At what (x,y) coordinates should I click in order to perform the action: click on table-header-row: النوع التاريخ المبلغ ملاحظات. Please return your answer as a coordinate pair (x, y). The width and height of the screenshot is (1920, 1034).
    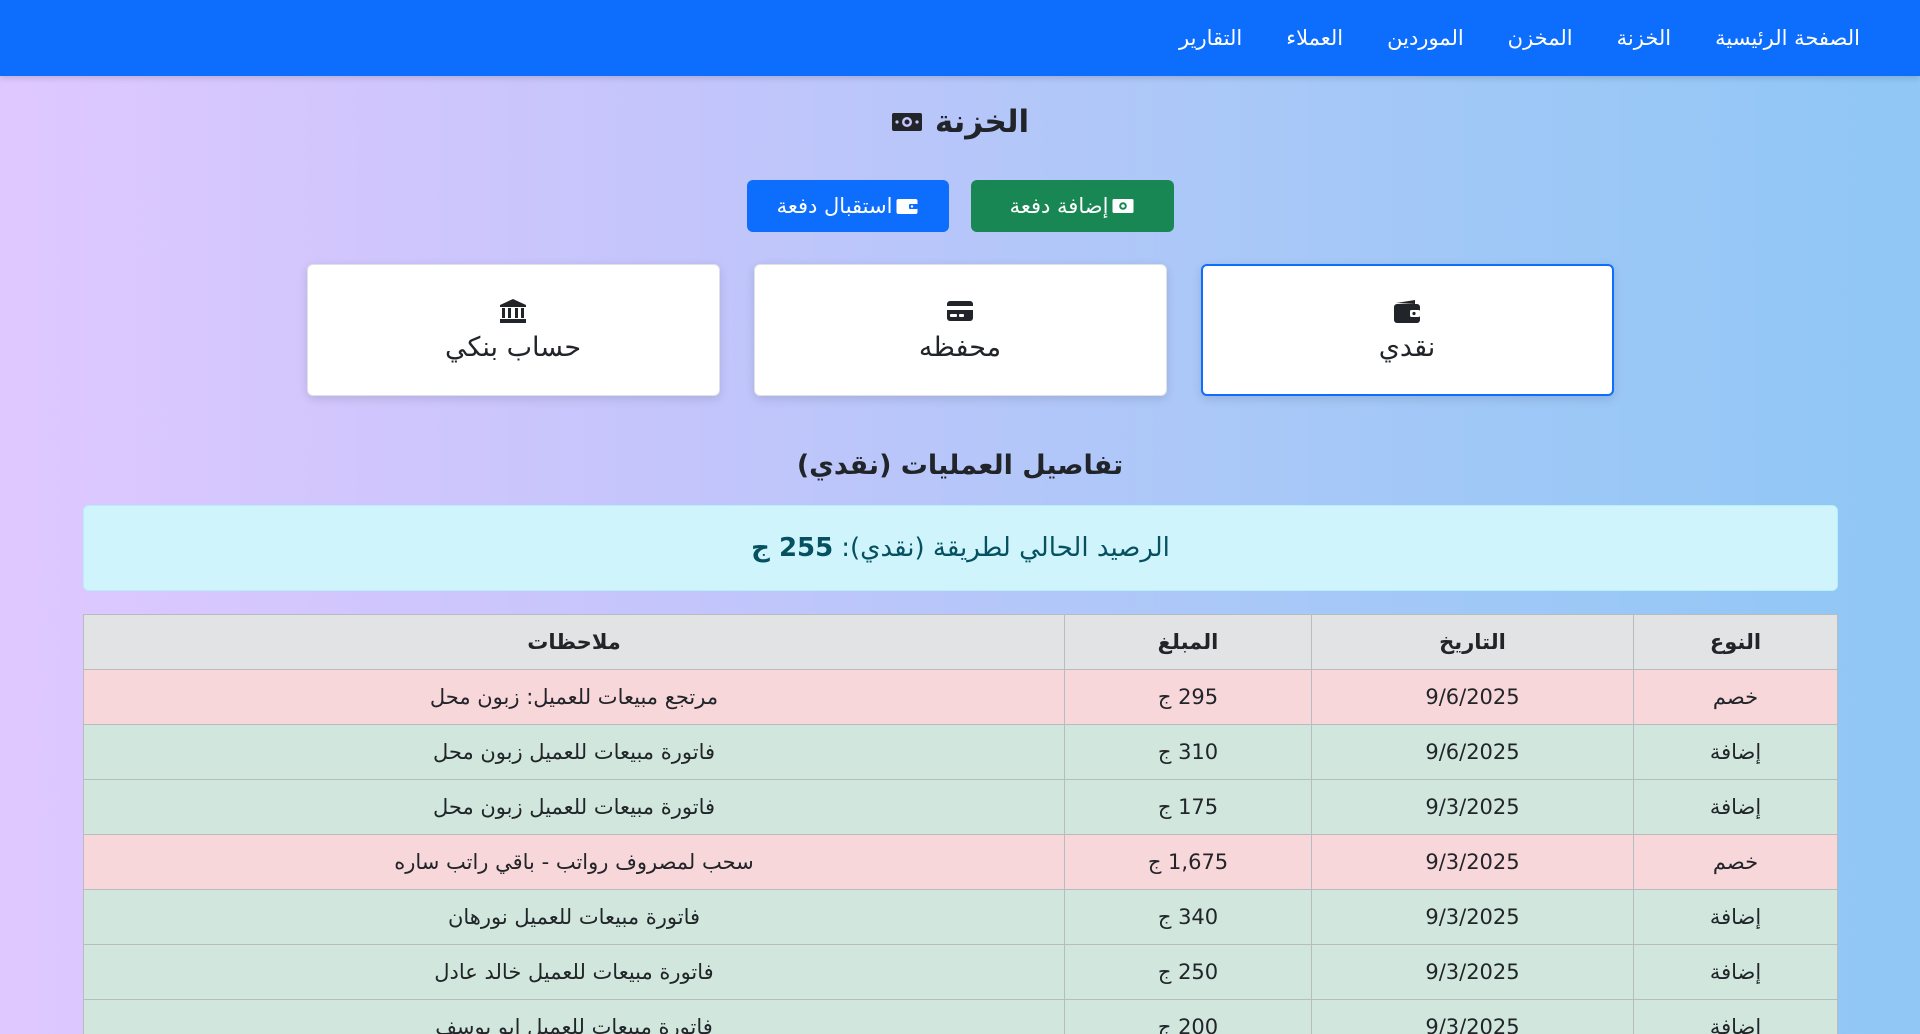
    Looking at the image, I should click on (960, 642).